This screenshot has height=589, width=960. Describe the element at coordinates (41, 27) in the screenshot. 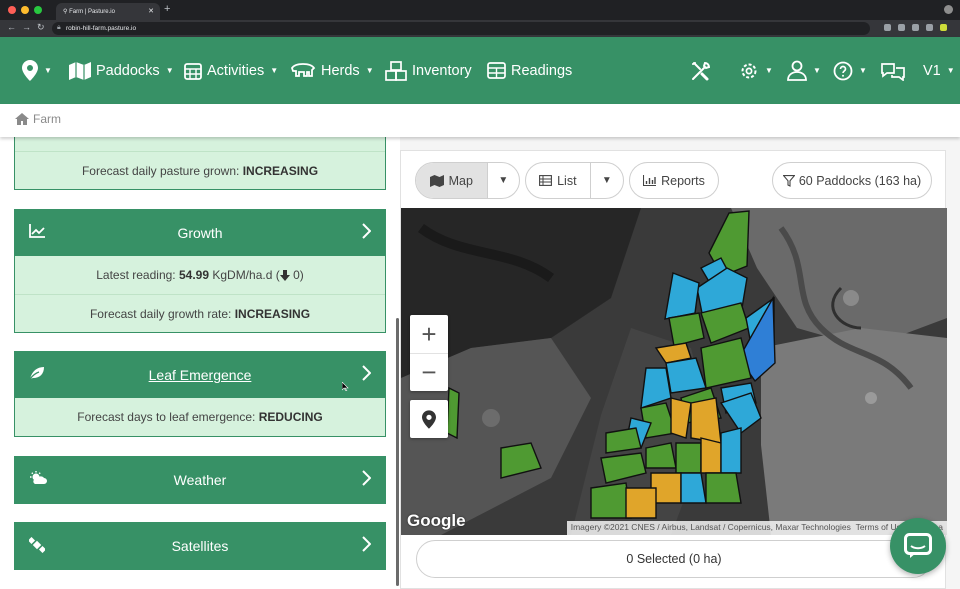

I see `reload-icon: ↻` at that location.